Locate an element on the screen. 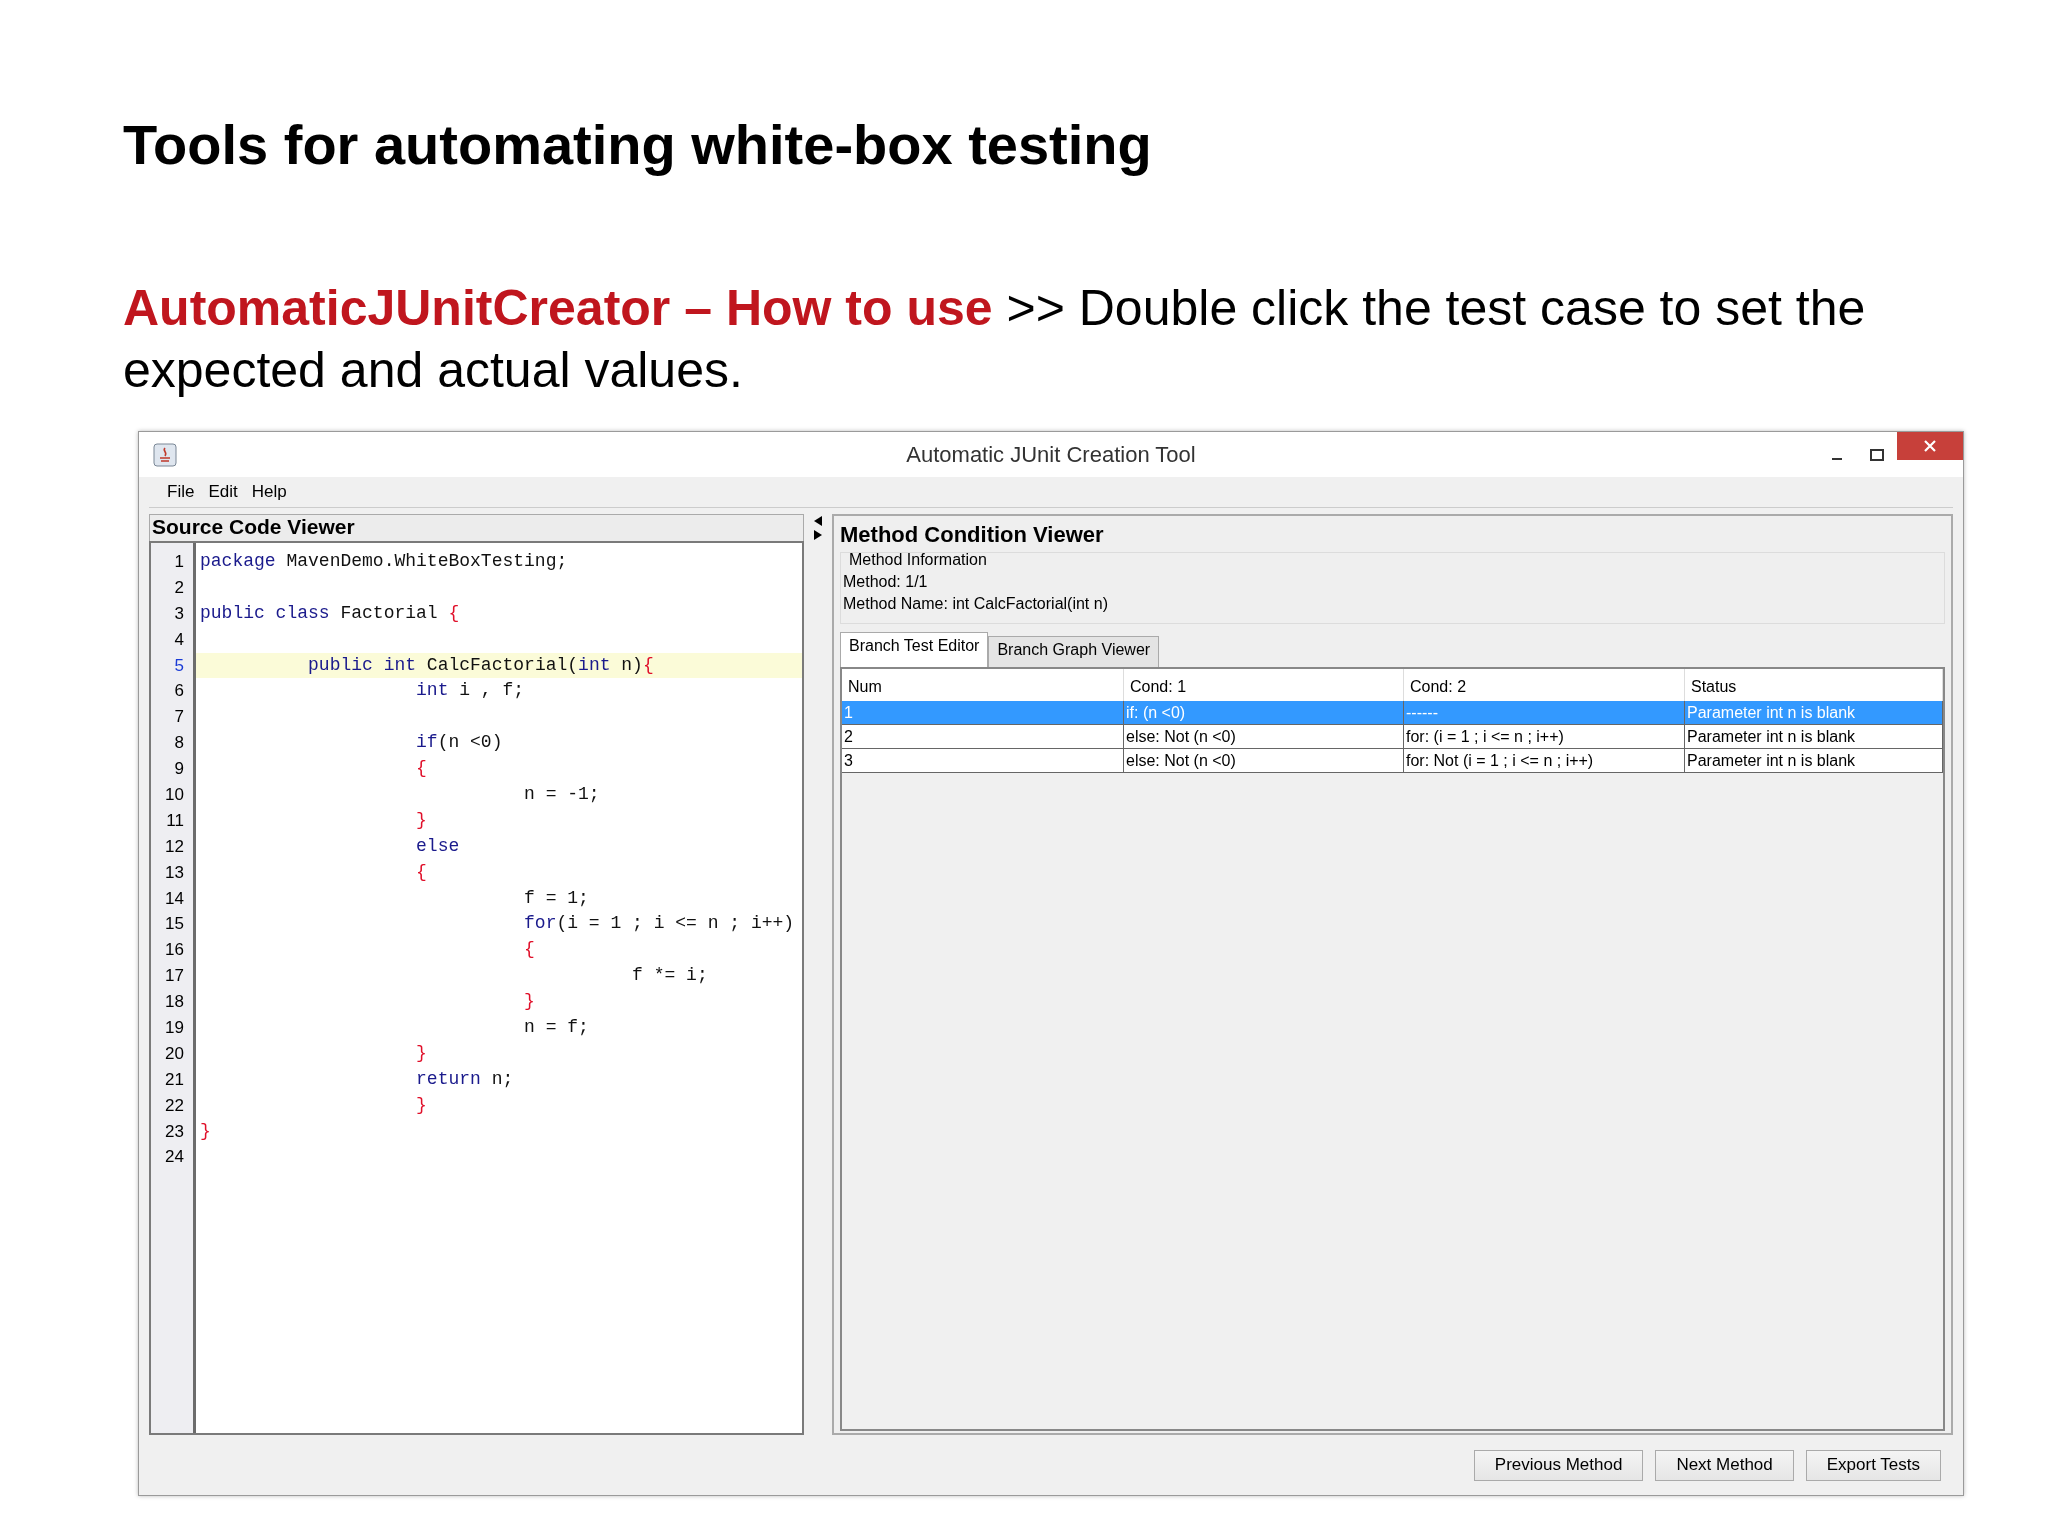 The image size is (2048, 1536). panel-title: Method Condition Viewer is located at coordinates (972, 535).